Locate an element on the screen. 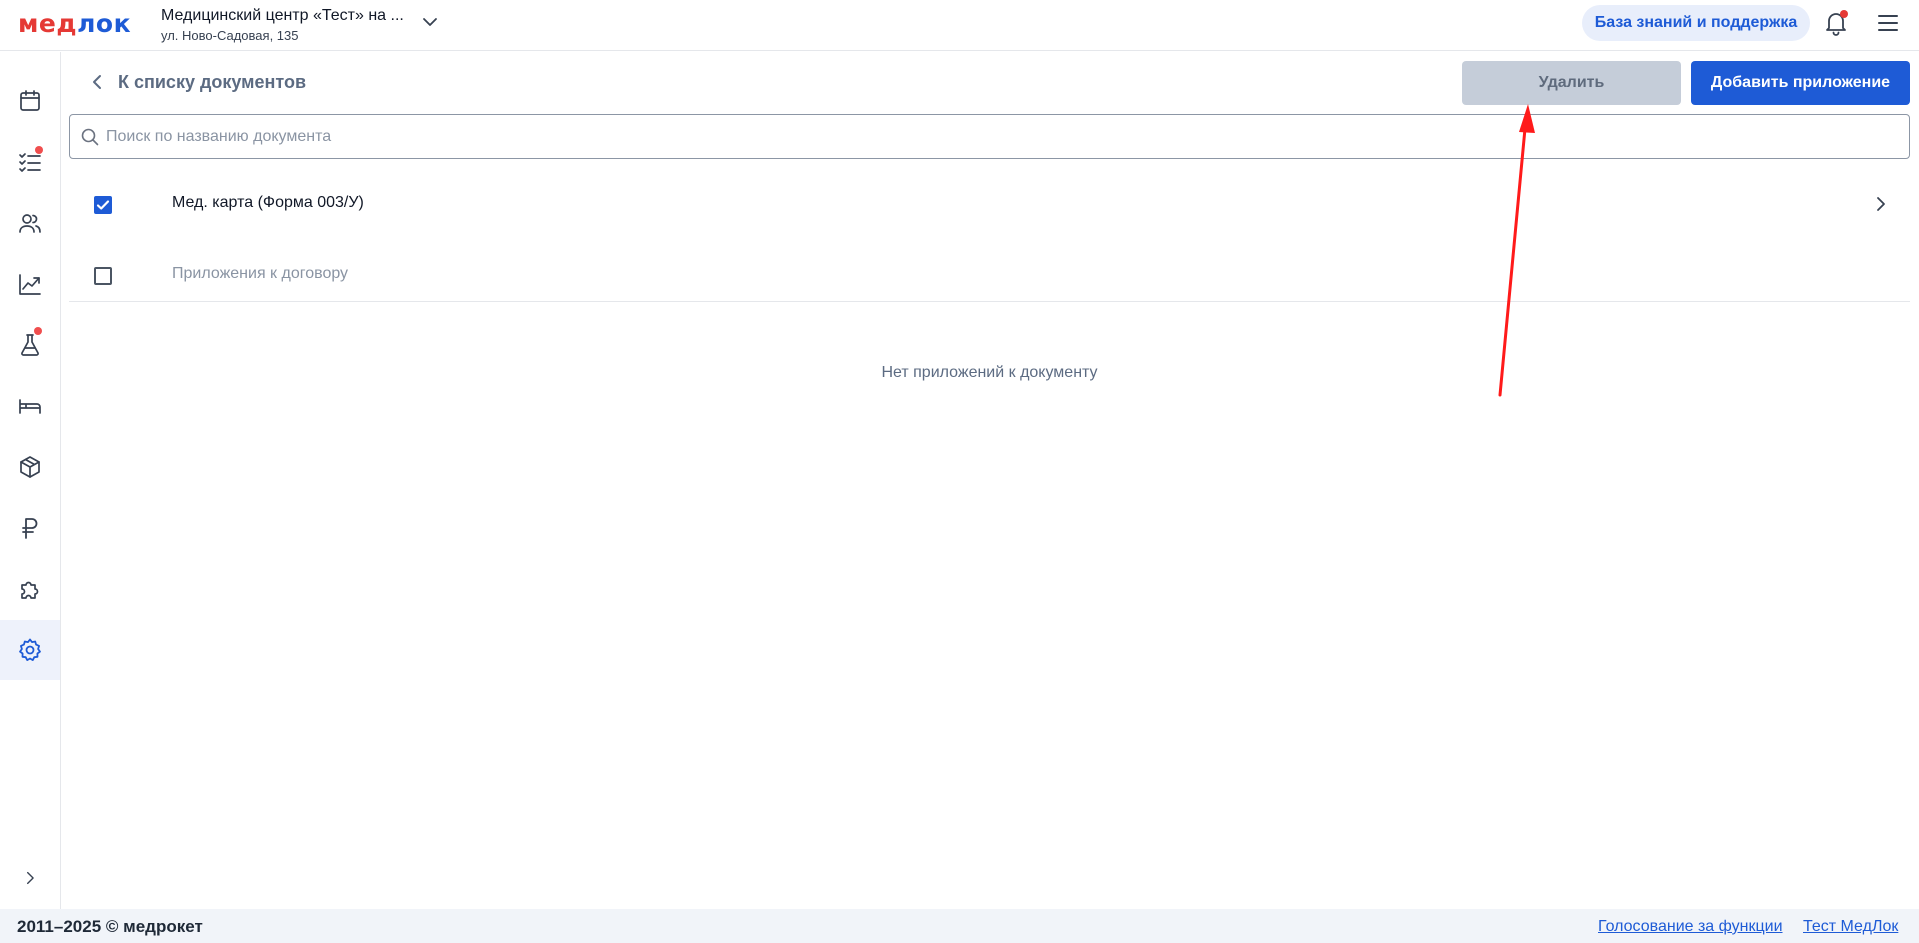 The height and width of the screenshot is (943, 1919). users-icon is located at coordinates (30, 223).